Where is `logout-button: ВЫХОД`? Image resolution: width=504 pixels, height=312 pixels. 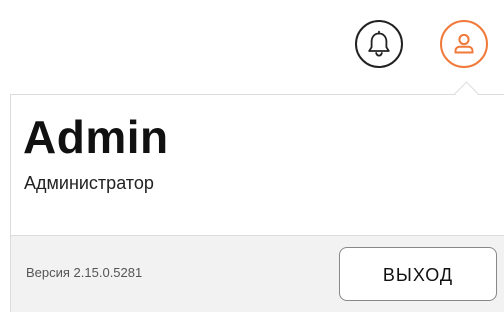
logout-button: ВЫХОД is located at coordinates (418, 274).